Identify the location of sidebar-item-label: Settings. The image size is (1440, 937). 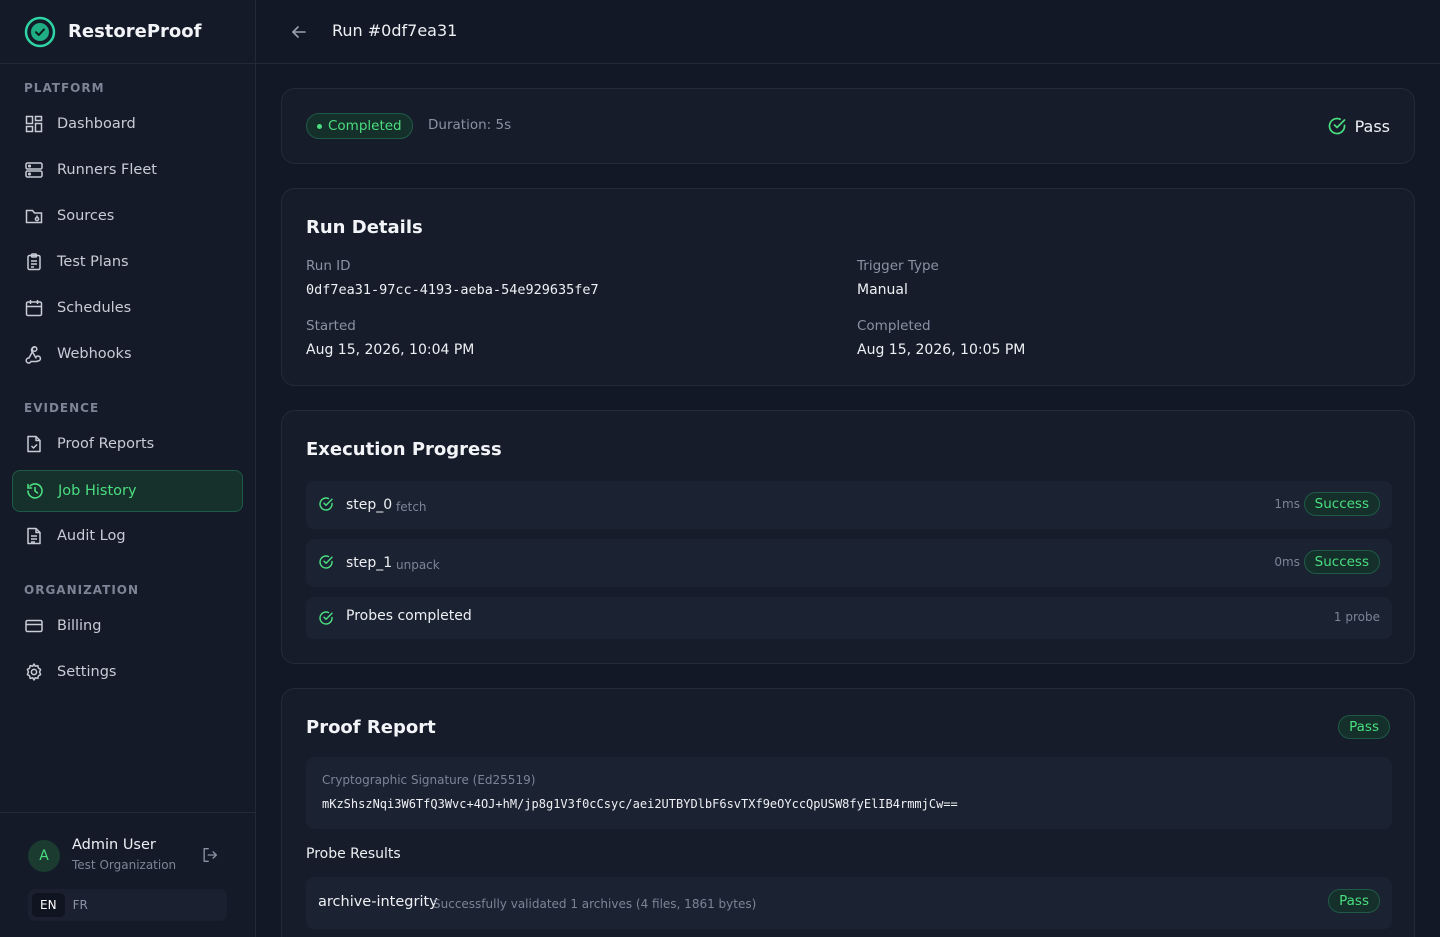
(87, 672).